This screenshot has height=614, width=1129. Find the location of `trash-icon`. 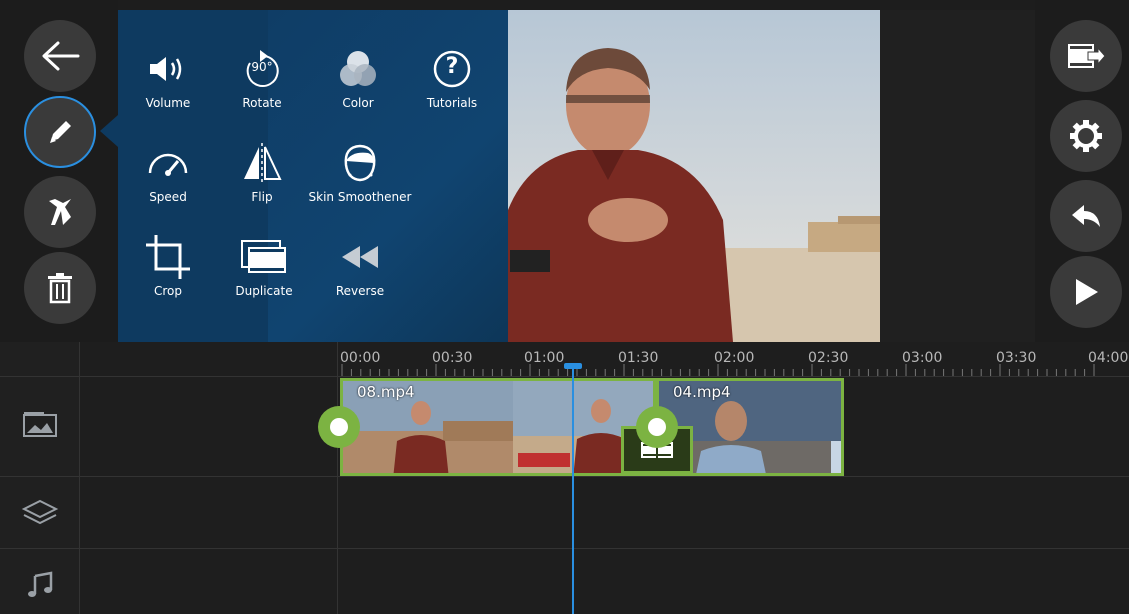

trash-icon is located at coordinates (60, 288).